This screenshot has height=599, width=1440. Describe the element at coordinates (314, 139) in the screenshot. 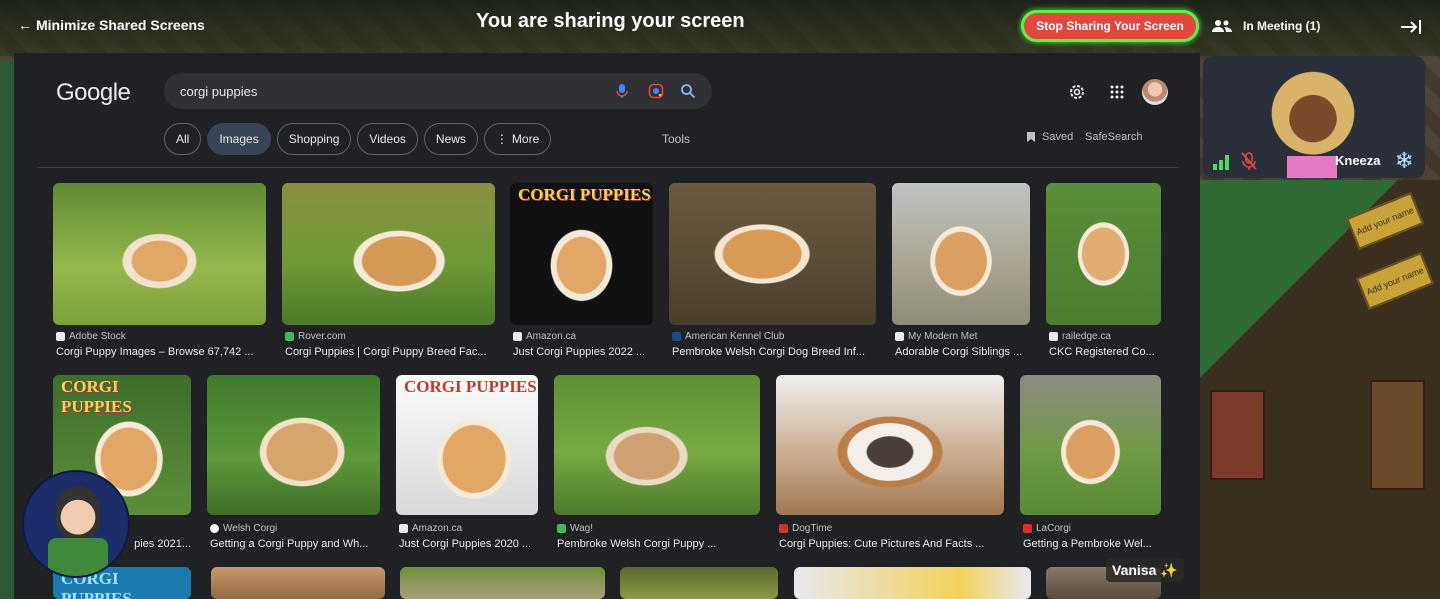

I see `tab-shopping: Shopping` at that location.